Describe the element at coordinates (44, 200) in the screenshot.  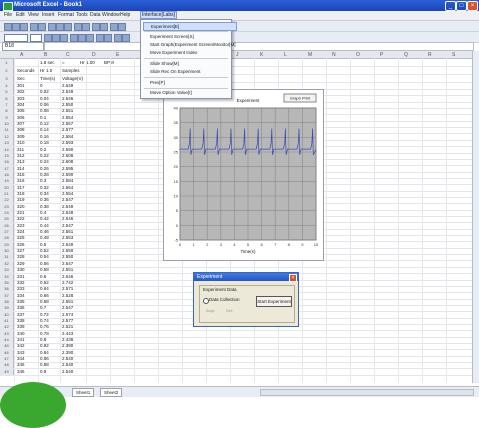
I see `cell: 0.36` at that location.